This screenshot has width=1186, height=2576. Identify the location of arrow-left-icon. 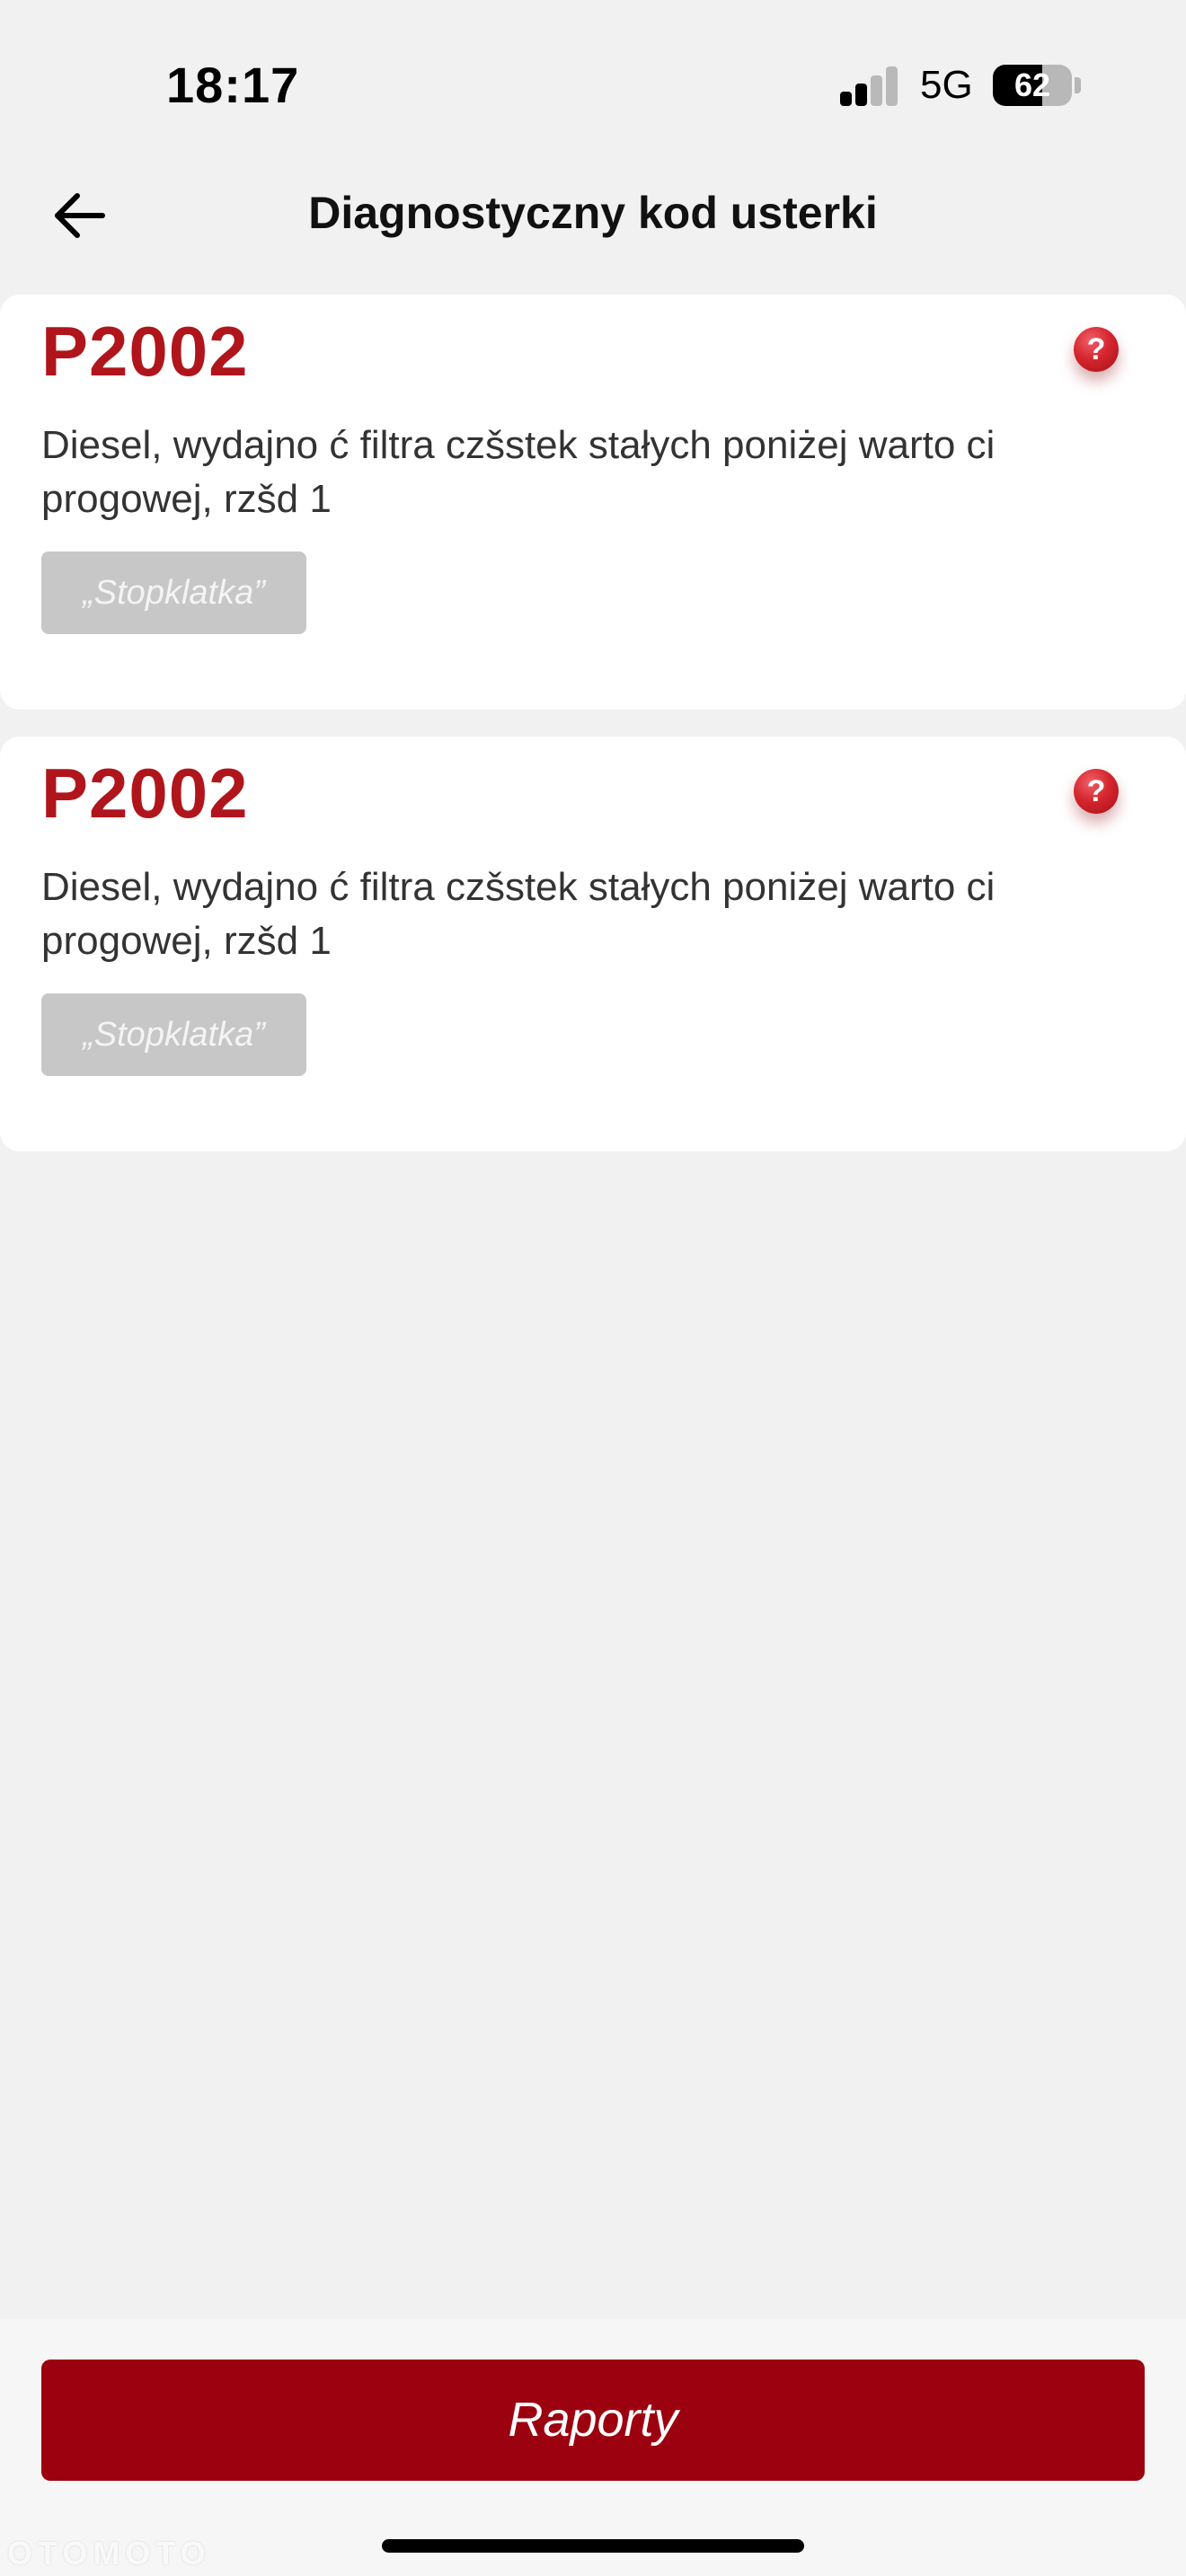
(80, 215).